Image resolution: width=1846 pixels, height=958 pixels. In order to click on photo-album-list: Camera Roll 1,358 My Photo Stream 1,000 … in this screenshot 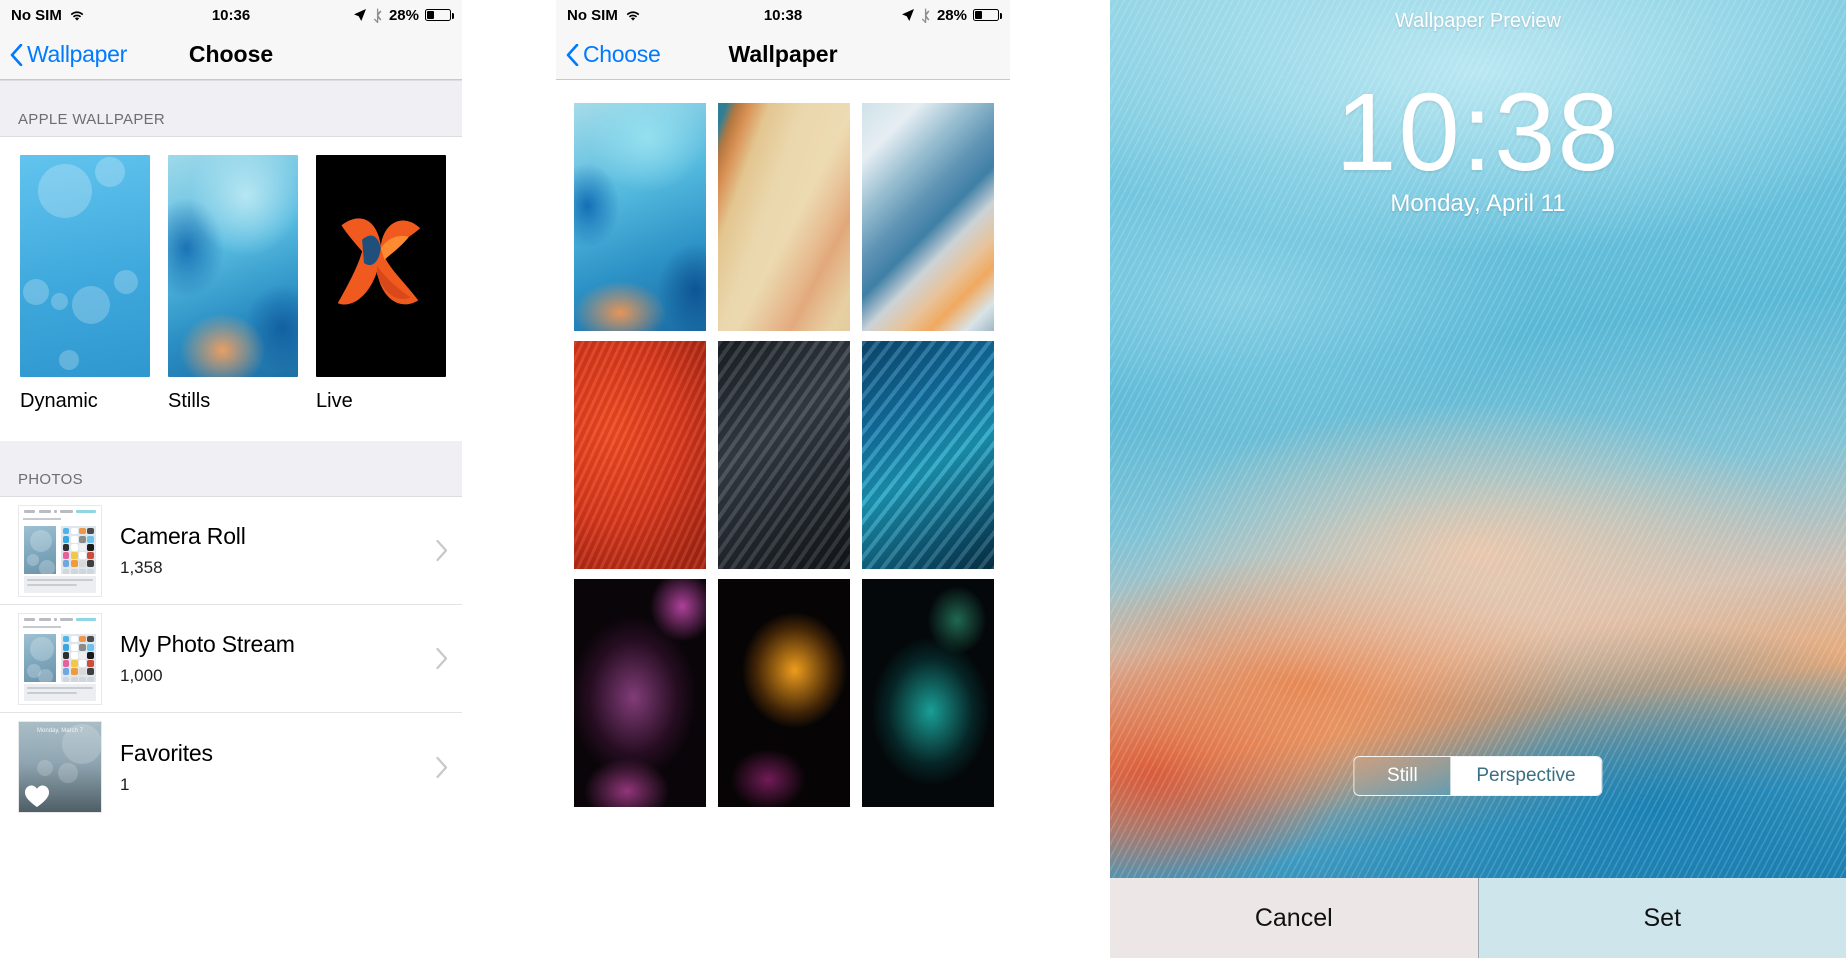, I will do `click(231, 659)`.